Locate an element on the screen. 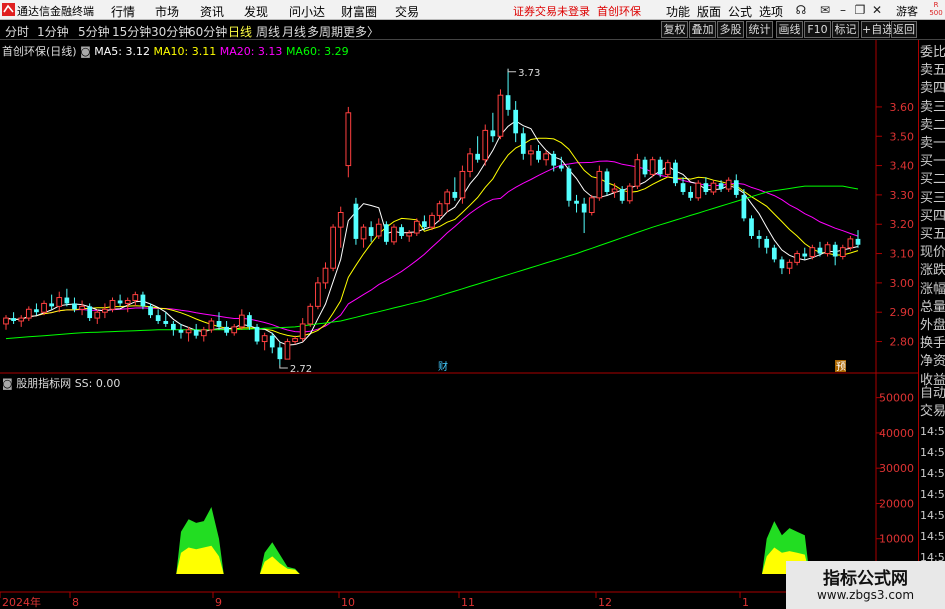 This screenshot has height=609, width=945. tool-multi-stock: 多股 is located at coordinates (730, 29).